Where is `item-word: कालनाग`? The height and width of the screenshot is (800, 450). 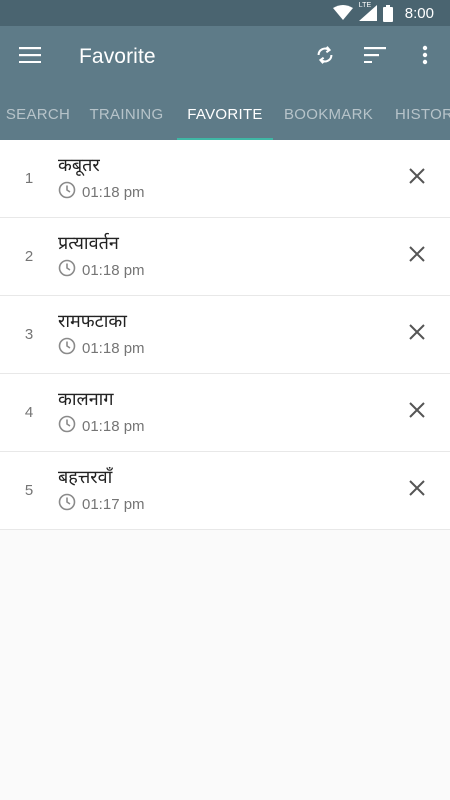 item-word: कालनाग is located at coordinates (86, 399).